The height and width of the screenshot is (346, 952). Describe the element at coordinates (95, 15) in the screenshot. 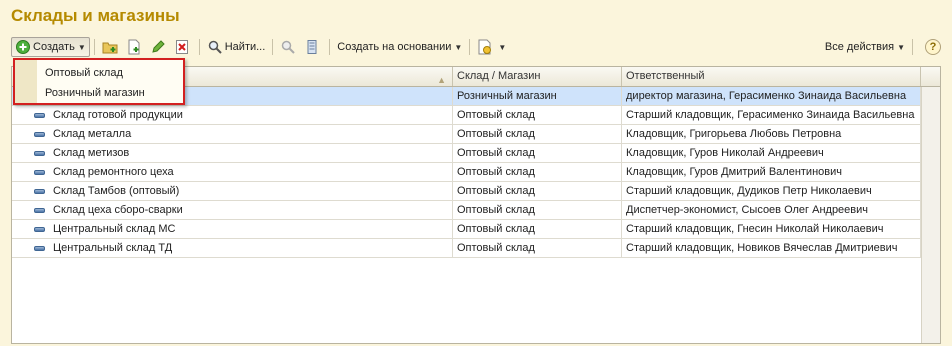

I see `page-title: Склады и магазины` at that location.